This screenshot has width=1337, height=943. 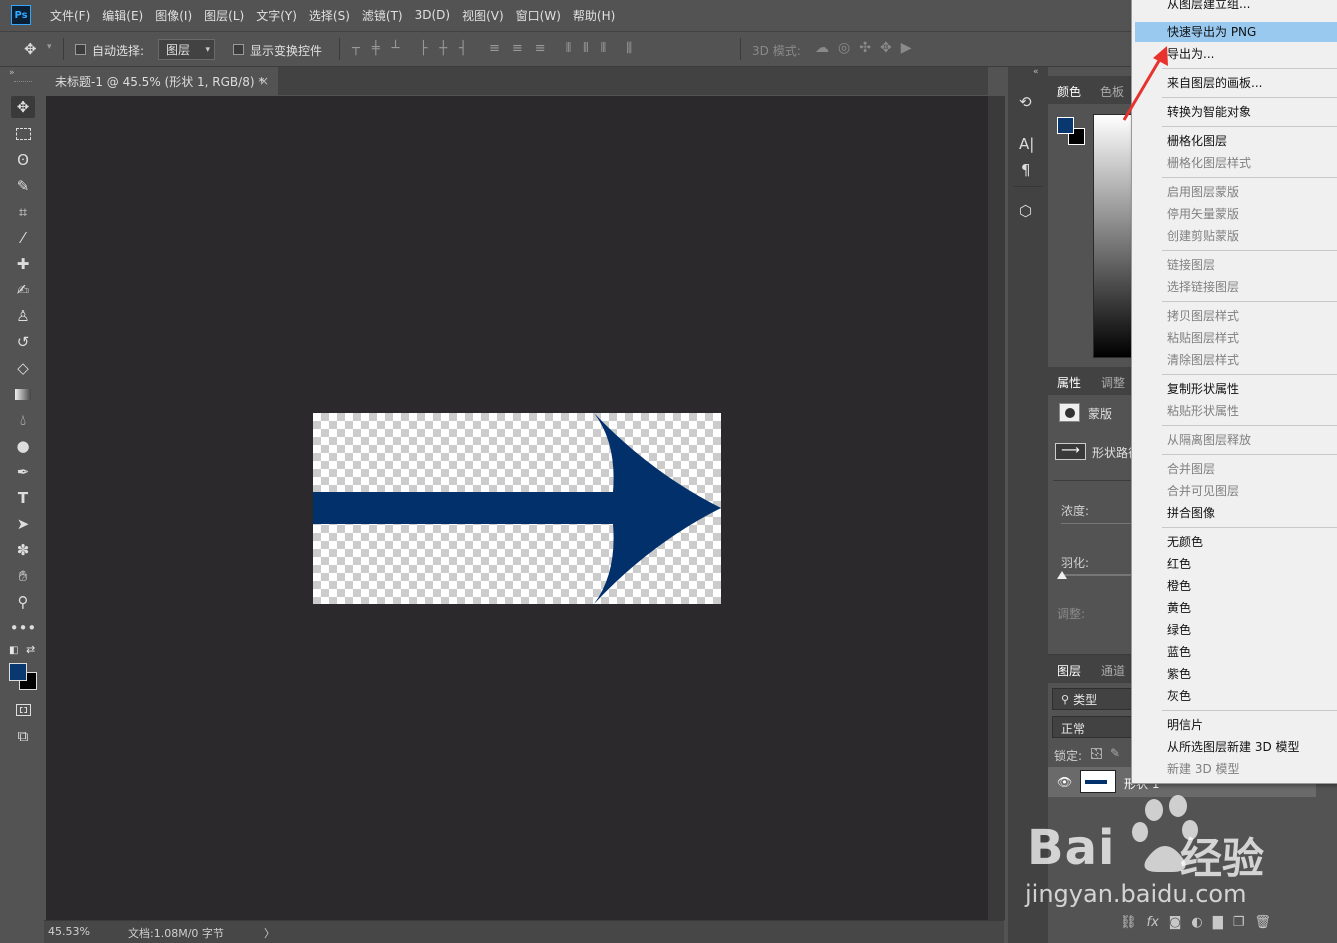 I want to click on distribute-vcenter-icon: ≡, so click(x=517, y=48).